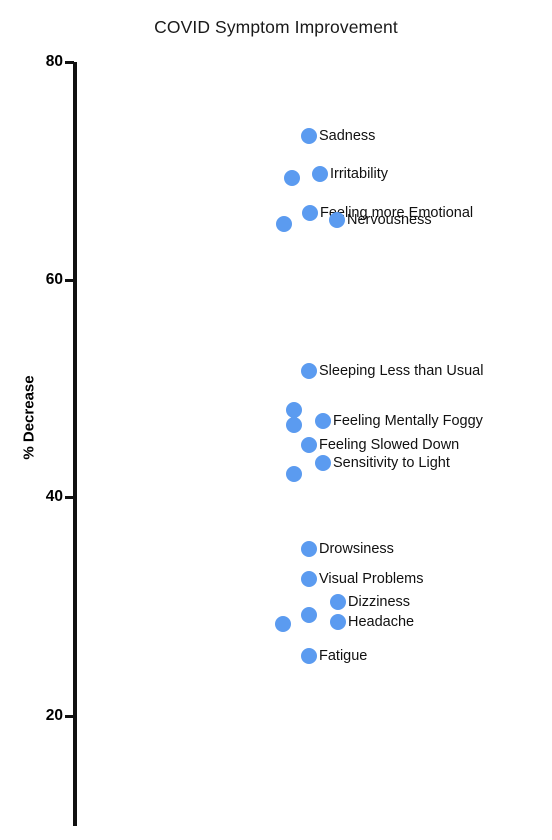 This screenshot has width=552, height=840. I want to click on data-point-label: Dizziness, so click(379, 601).